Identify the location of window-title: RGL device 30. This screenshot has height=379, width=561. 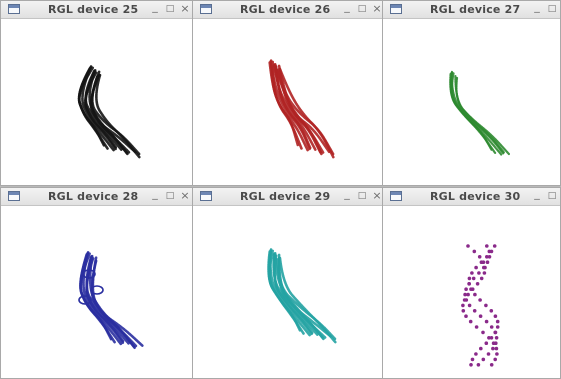
(475, 196).